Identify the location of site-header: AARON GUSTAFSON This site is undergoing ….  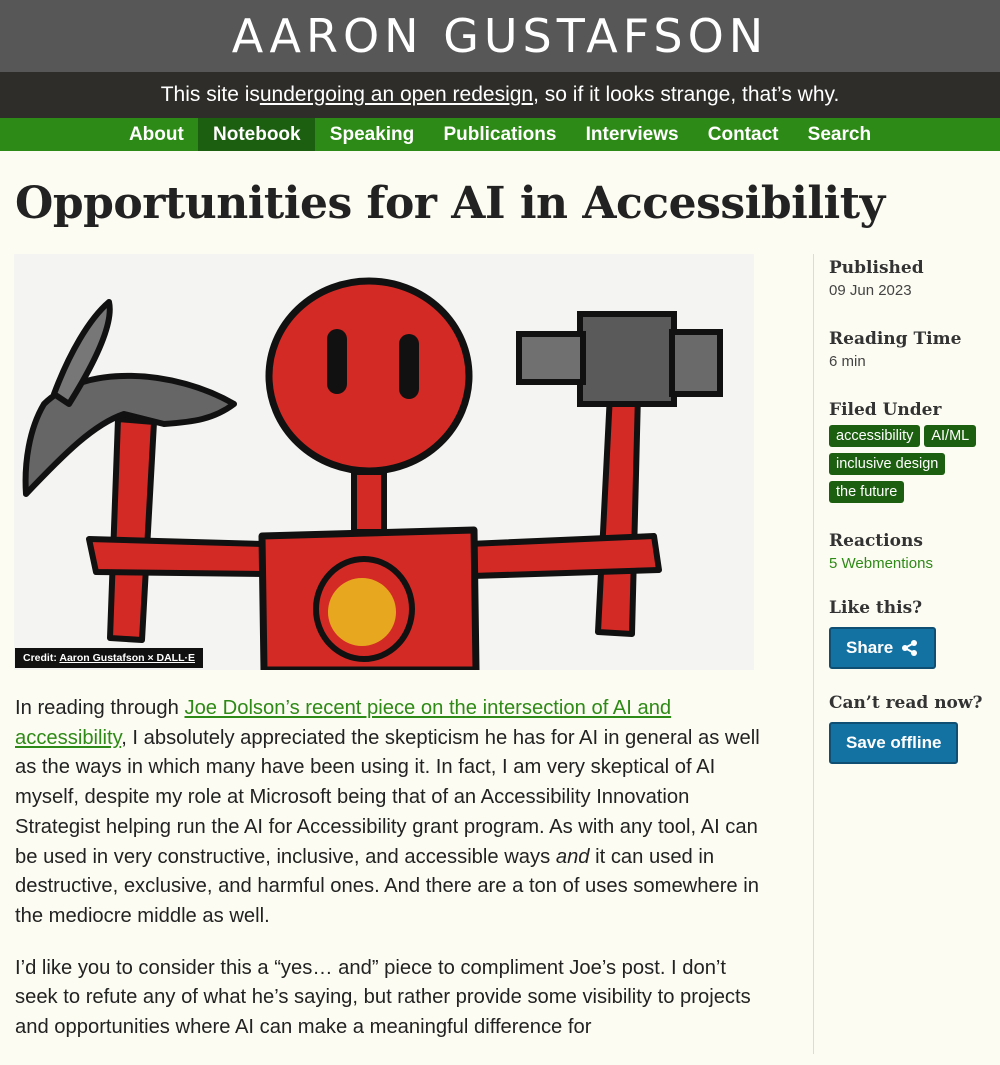
(500, 75).